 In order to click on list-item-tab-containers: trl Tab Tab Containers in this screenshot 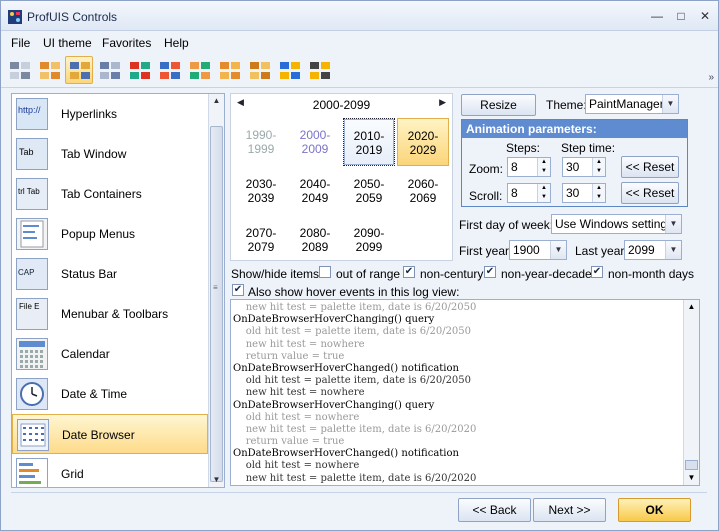, I will do `click(110, 194)`.